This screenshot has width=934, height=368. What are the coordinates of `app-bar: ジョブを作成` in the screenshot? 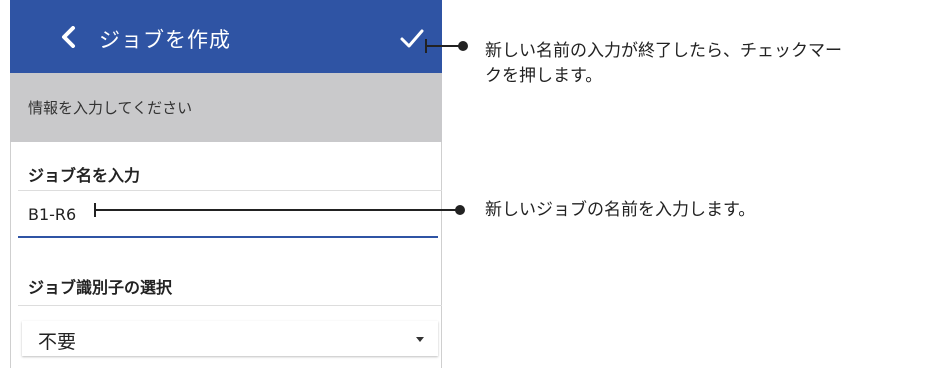 It's located at (226, 36).